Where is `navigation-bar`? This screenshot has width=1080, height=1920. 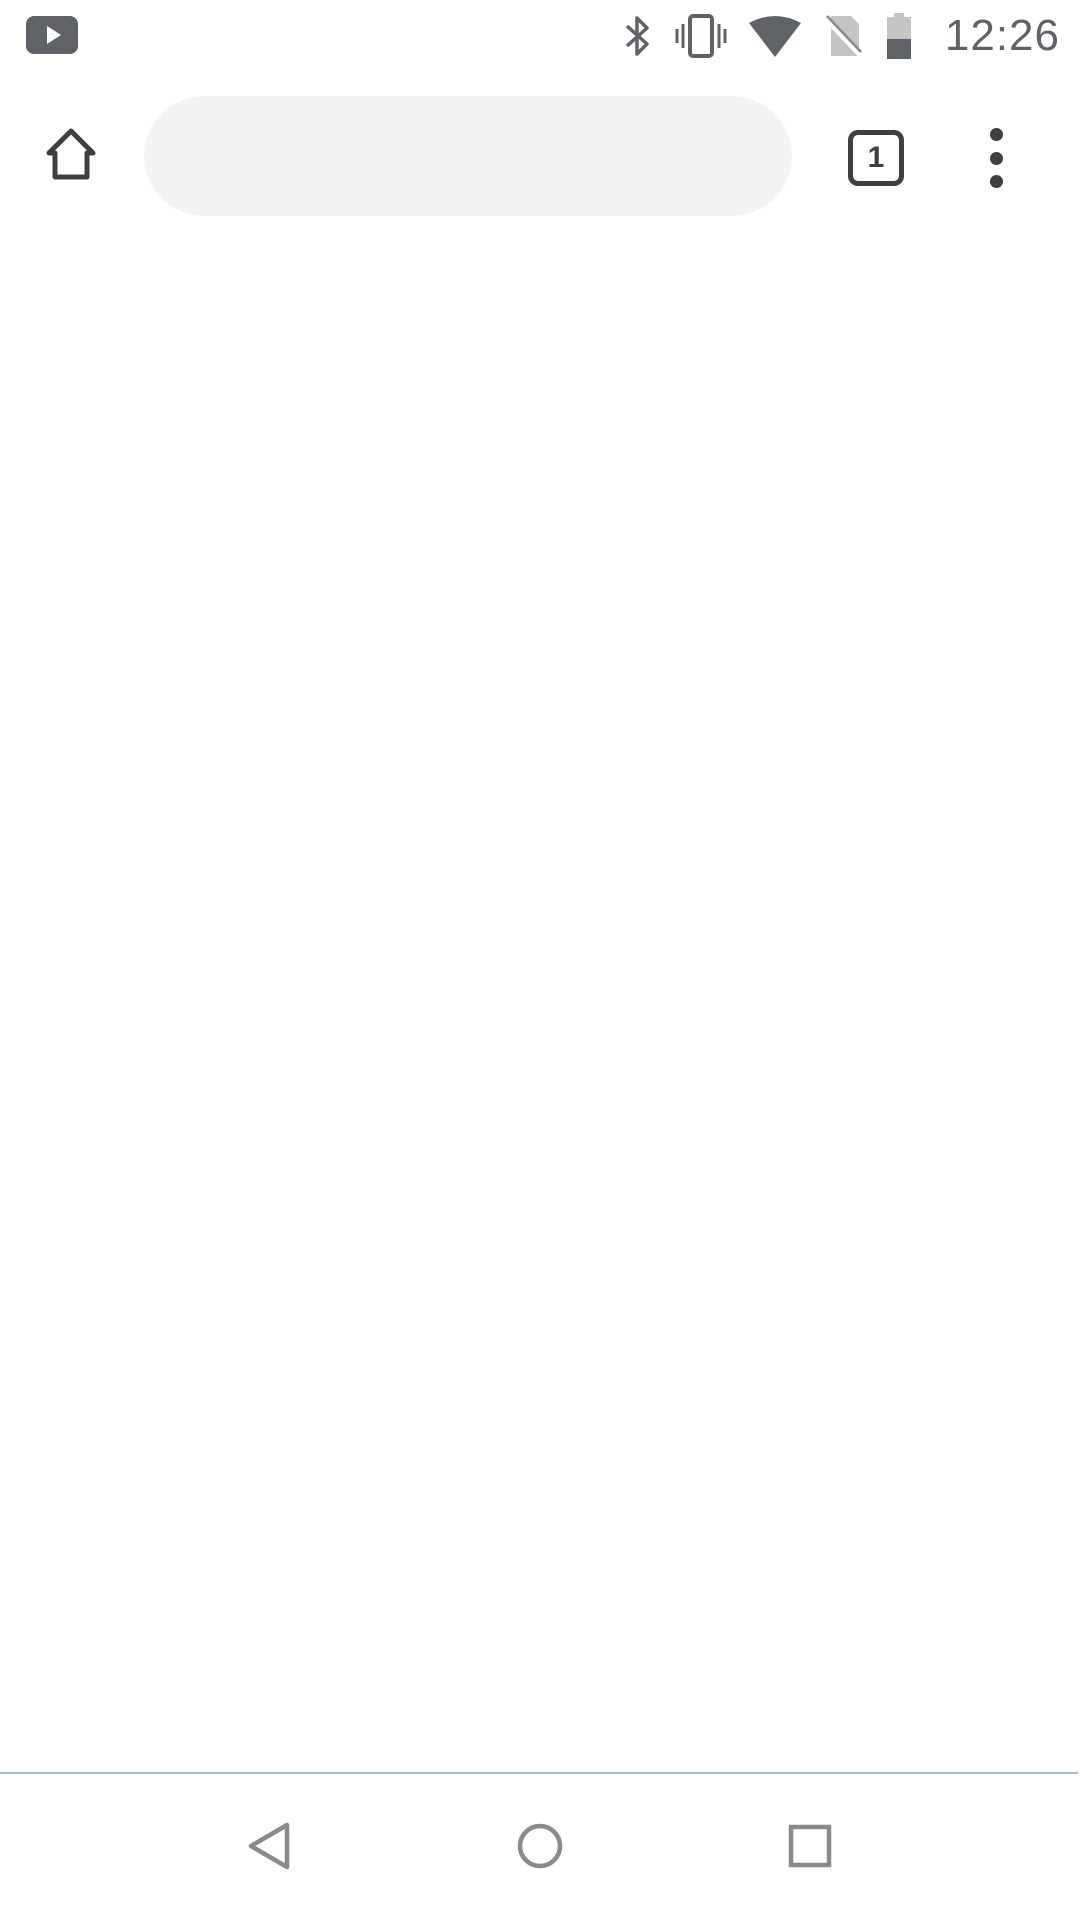
navigation-bar is located at coordinates (540, 1847).